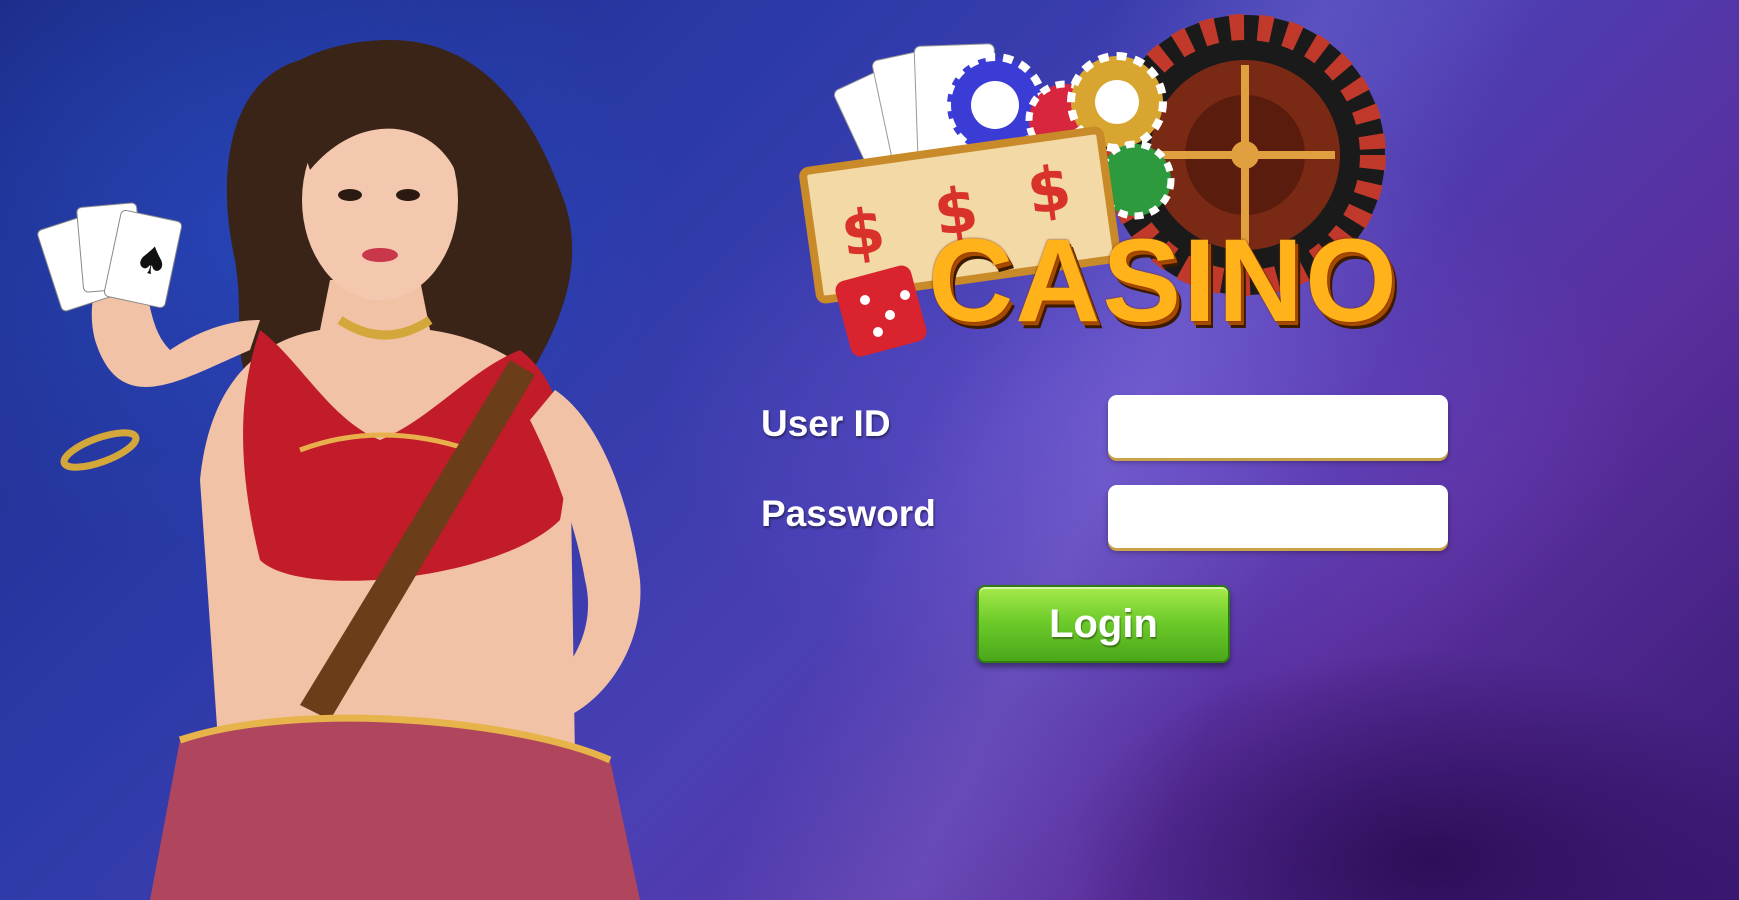 The height and width of the screenshot is (900, 1739). Describe the element at coordinates (1278, 426) in the screenshot. I see `user-id-input` at that location.